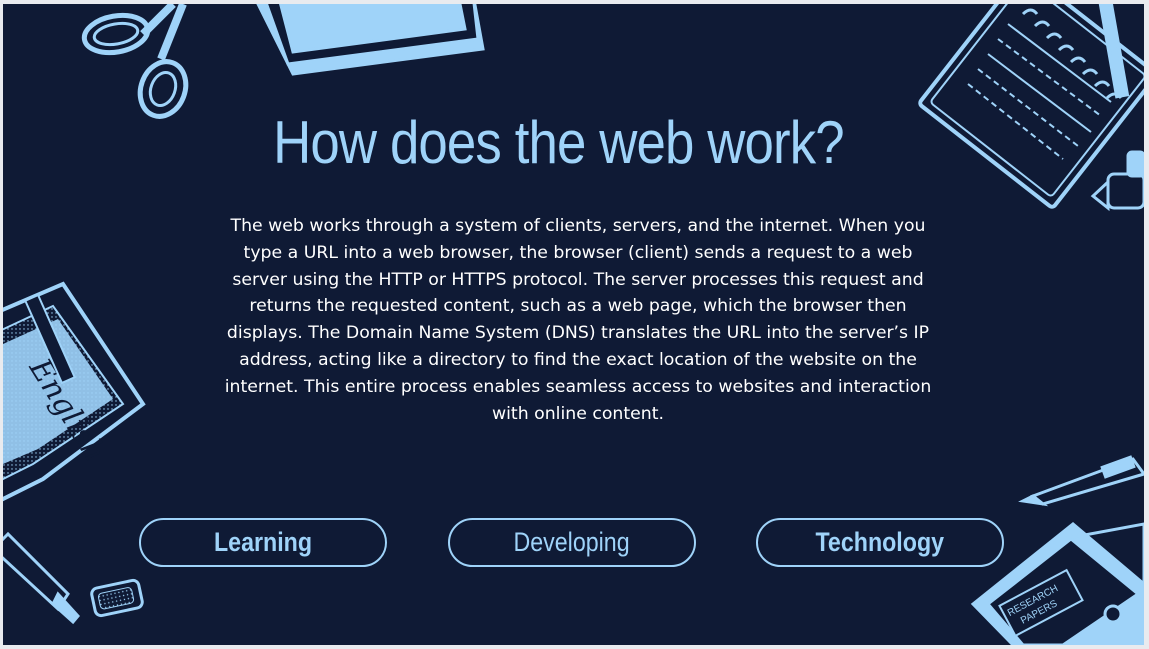 This screenshot has width=1149, height=649. I want to click on technology-button: Technology, so click(880, 542).